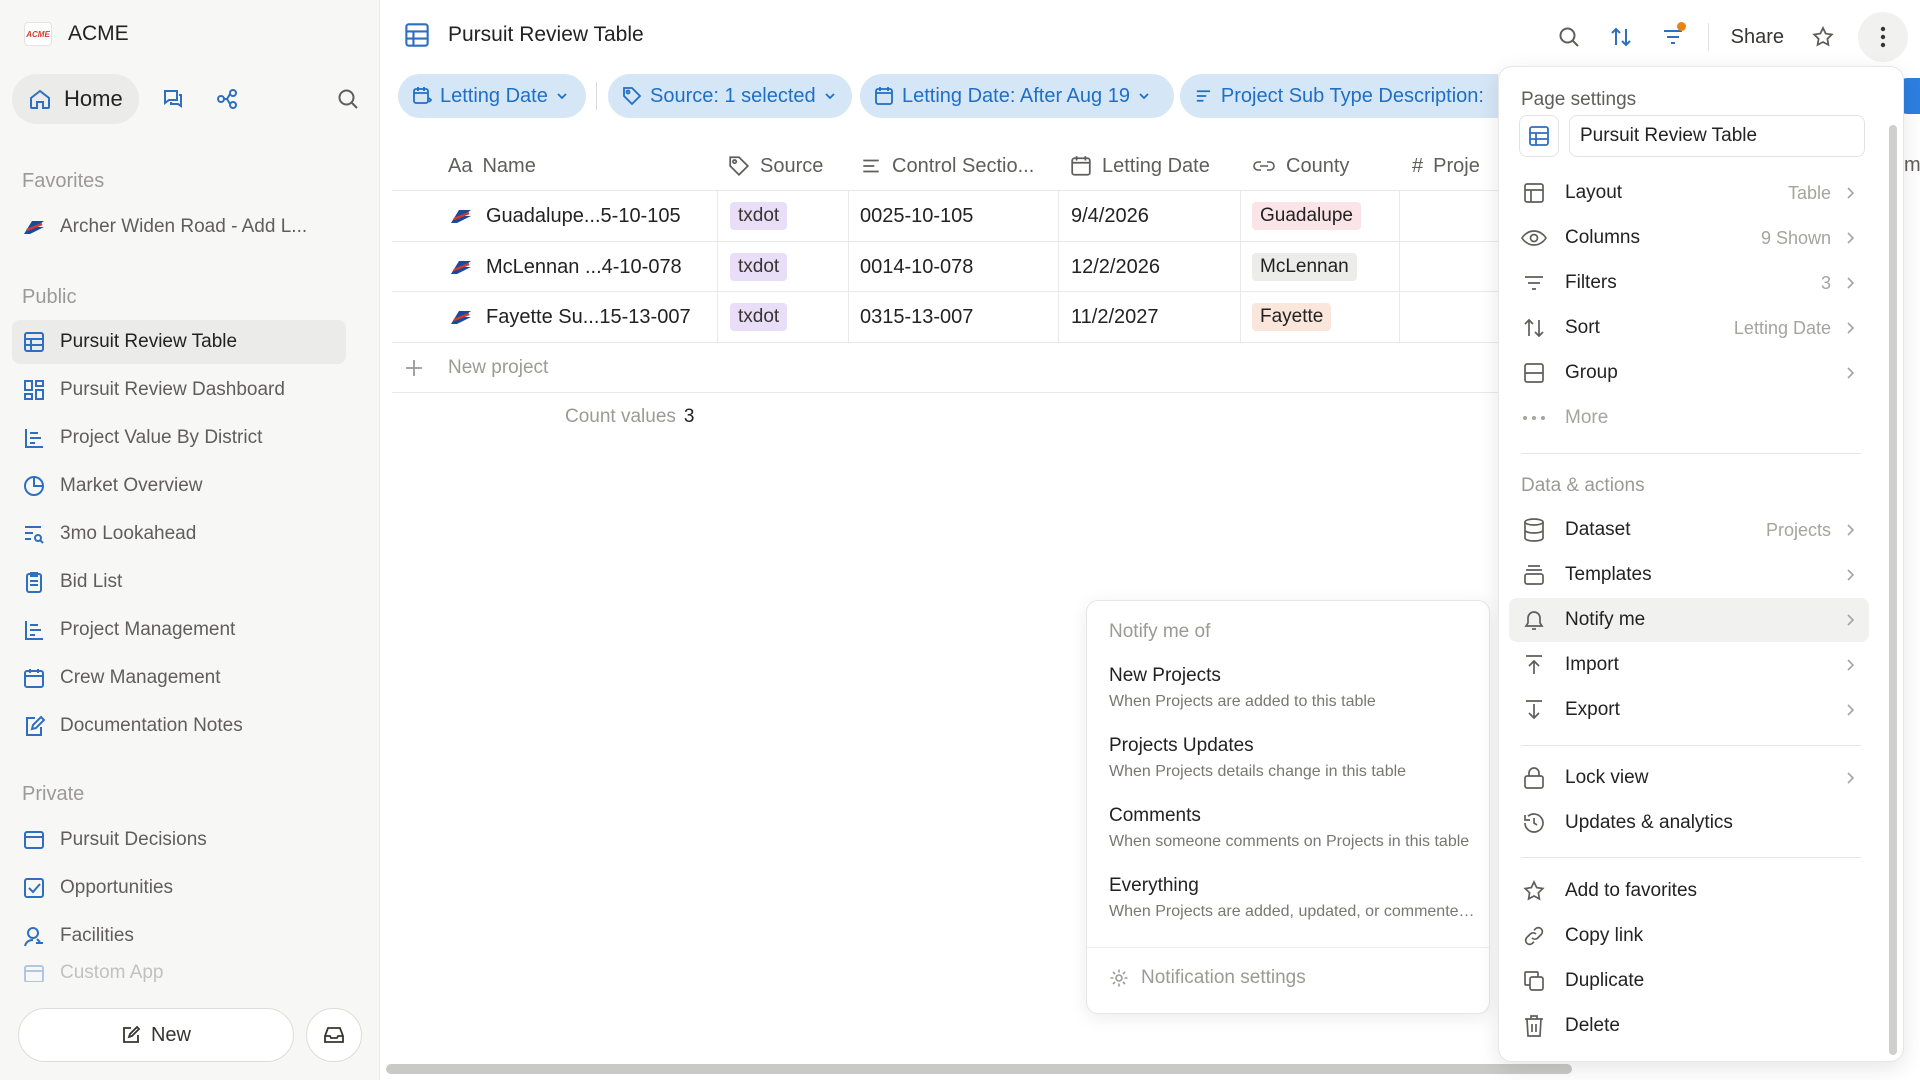 The image size is (1920, 1080). I want to click on sort-chip-letting-date: Letting Date, so click(492, 96).